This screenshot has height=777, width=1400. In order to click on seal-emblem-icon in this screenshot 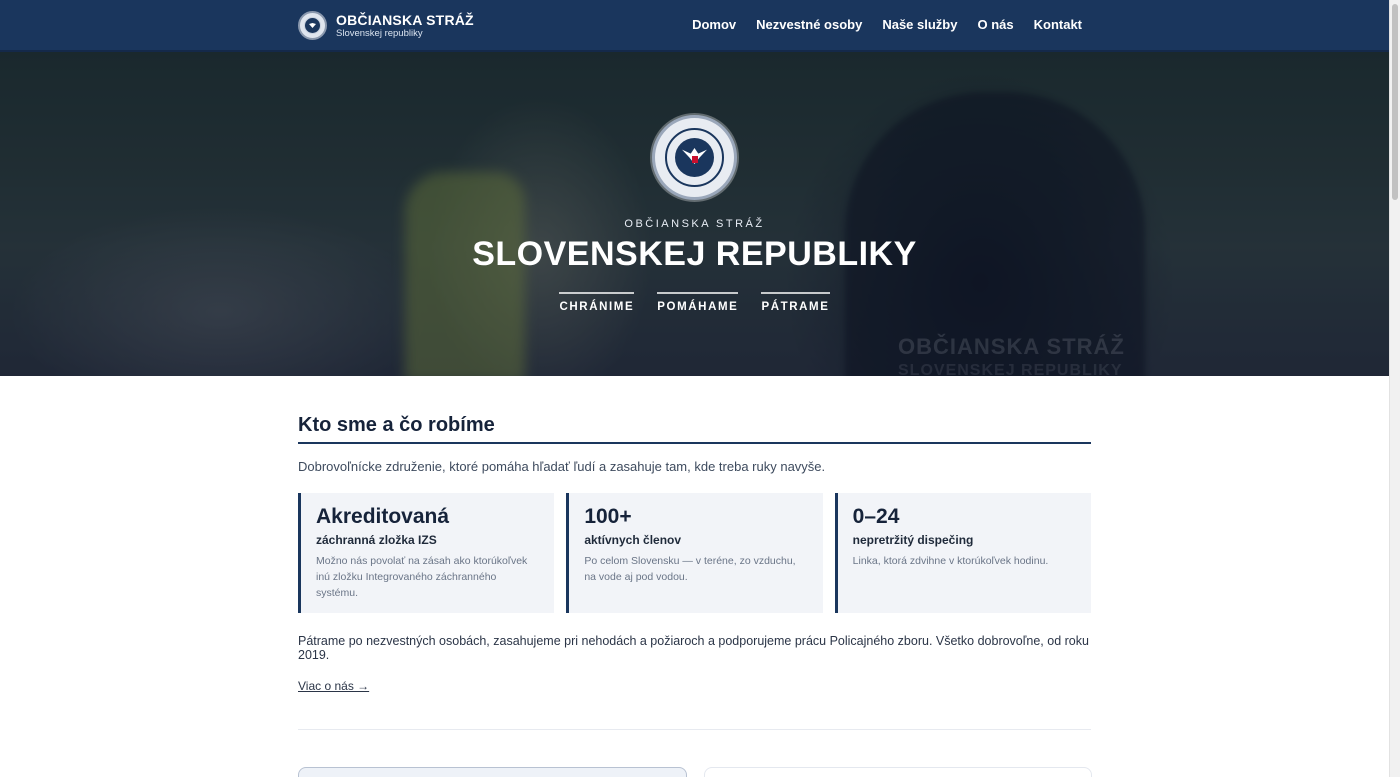, I will do `click(694, 157)`.